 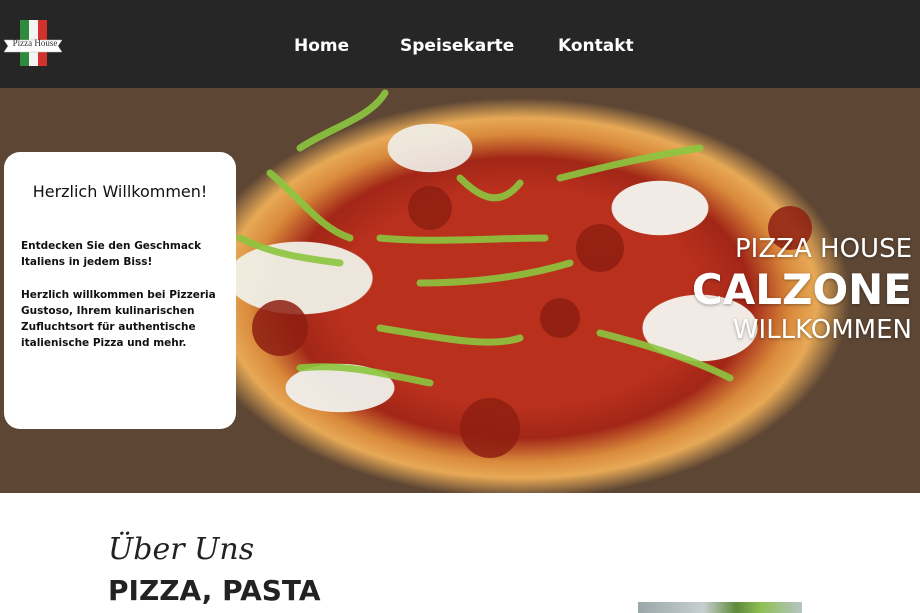 I want to click on nav-kontakt: Kontakt, so click(x=596, y=46).